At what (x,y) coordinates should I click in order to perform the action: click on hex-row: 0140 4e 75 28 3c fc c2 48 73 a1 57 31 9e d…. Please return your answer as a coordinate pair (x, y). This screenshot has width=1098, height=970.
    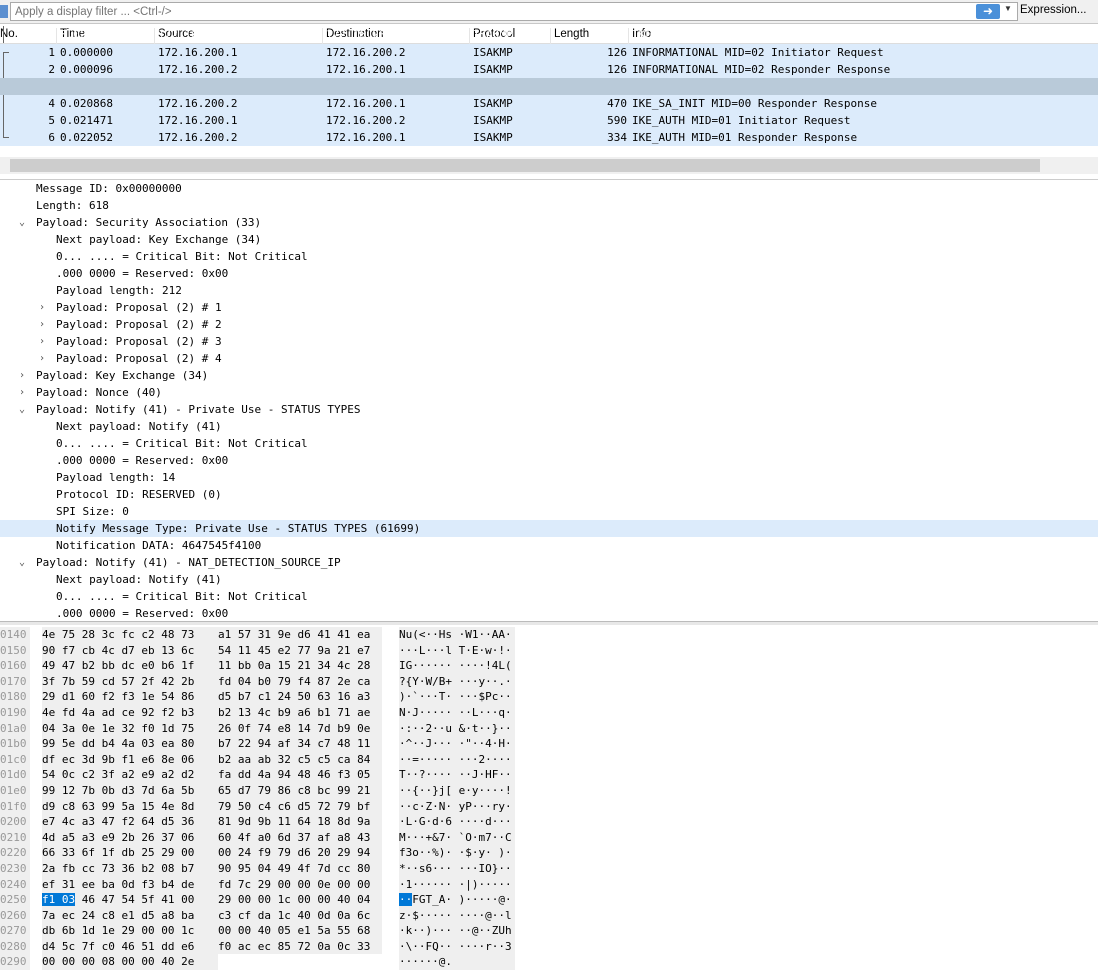
    Looking at the image, I should click on (549, 635).